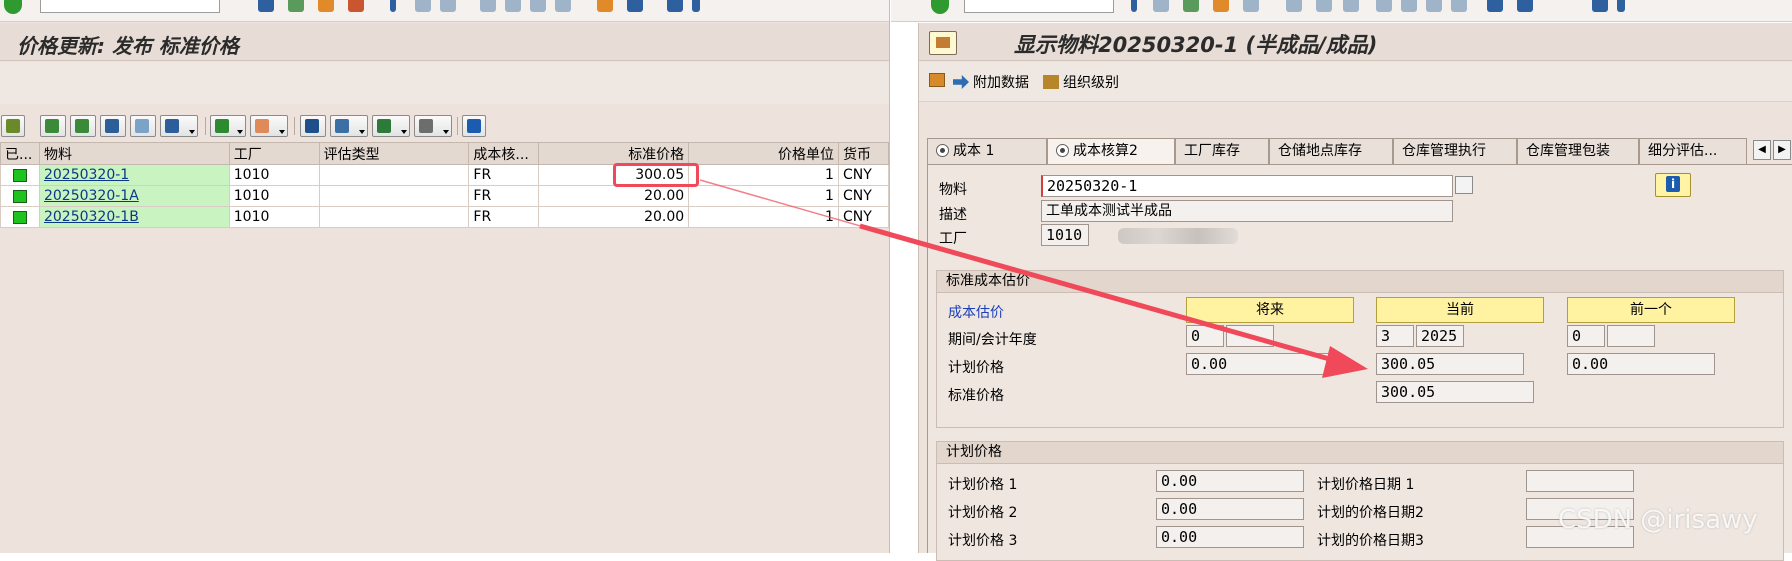  Describe the element at coordinates (992, 340) in the screenshot. I see `period-year-label: 期间/会计年度` at that location.